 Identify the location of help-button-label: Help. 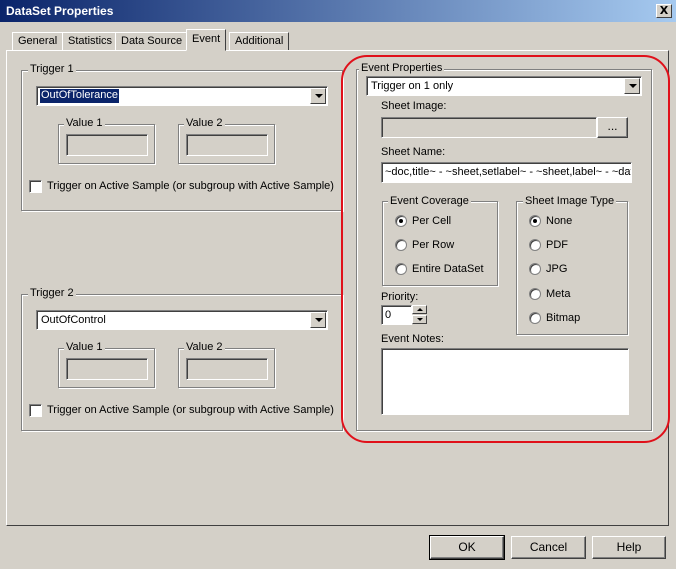
(629, 547).